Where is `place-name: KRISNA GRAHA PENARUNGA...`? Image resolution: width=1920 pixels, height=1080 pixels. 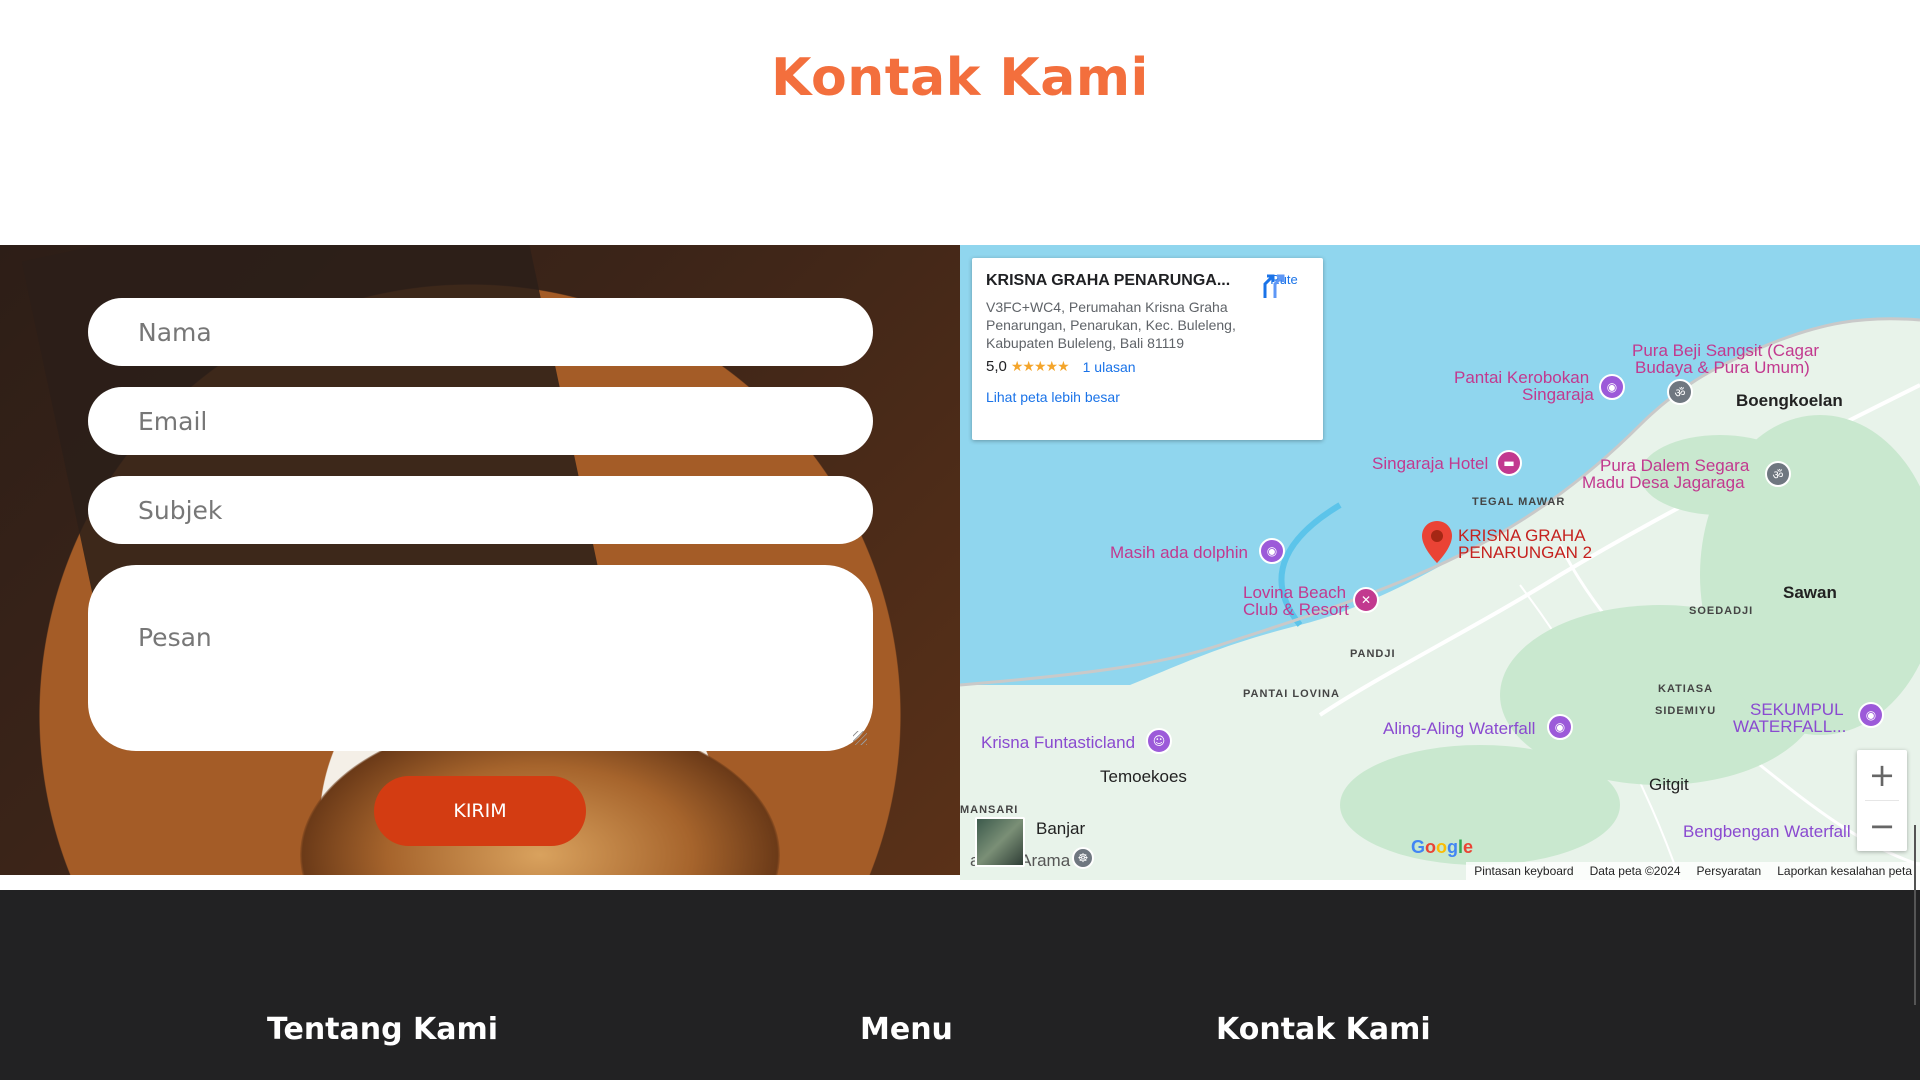
place-name: KRISNA GRAHA PENARUNGA... is located at coordinates (1108, 280).